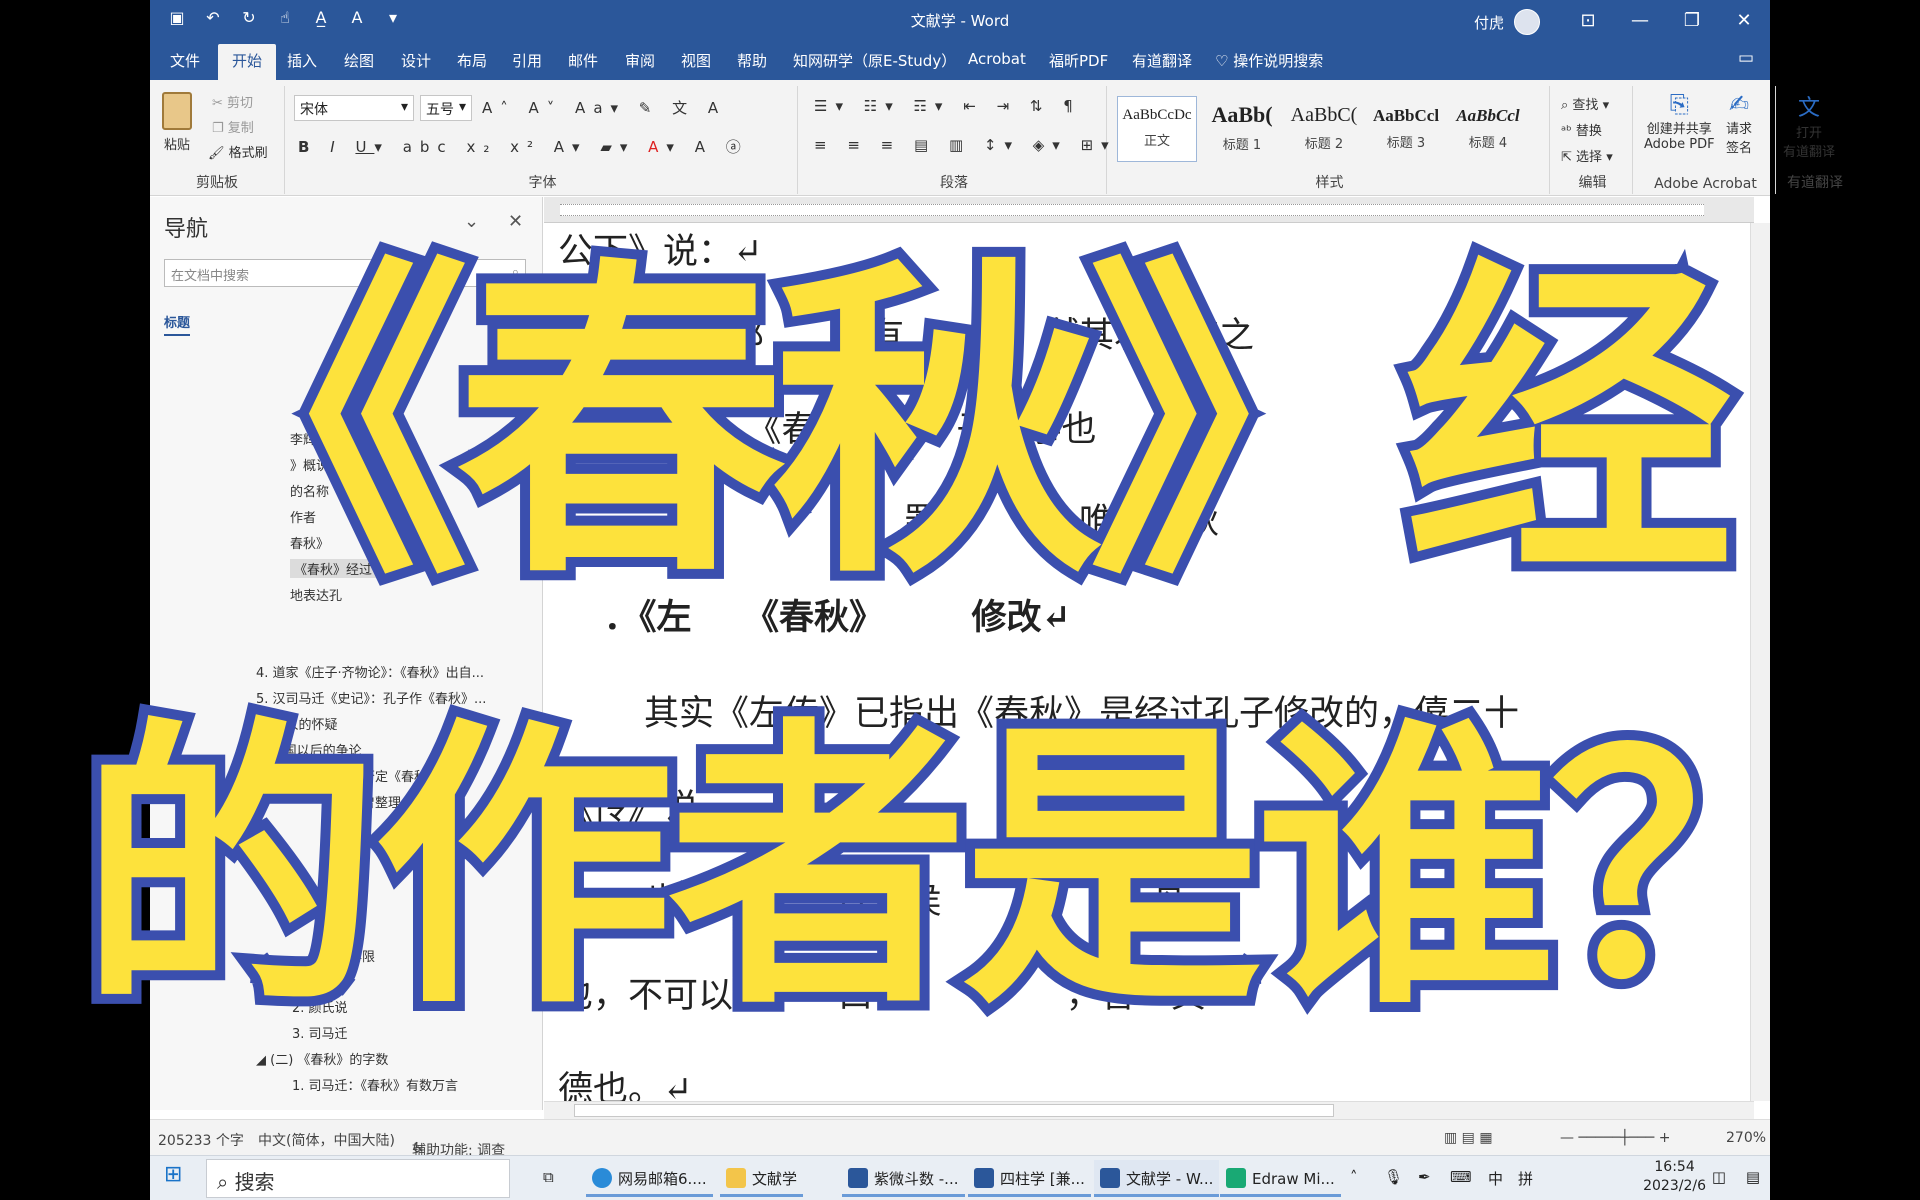 The width and height of the screenshot is (1920, 1200). Describe the element at coordinates (1746, 58) in the screenshot. I see `comments-icon: ▭` at that location.